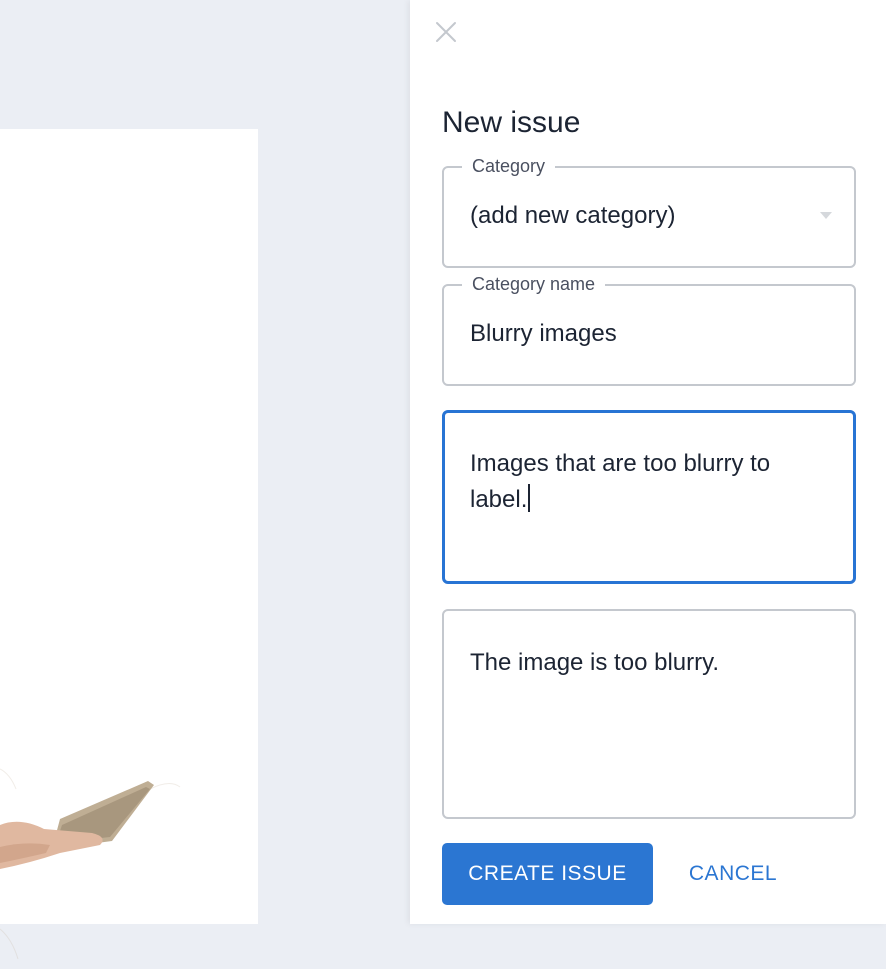 The image size is (886, 969). Describe the element at coordinates (649, 714) in the screenshot. I see `message-textarea: The image is too blurry.` at that location.